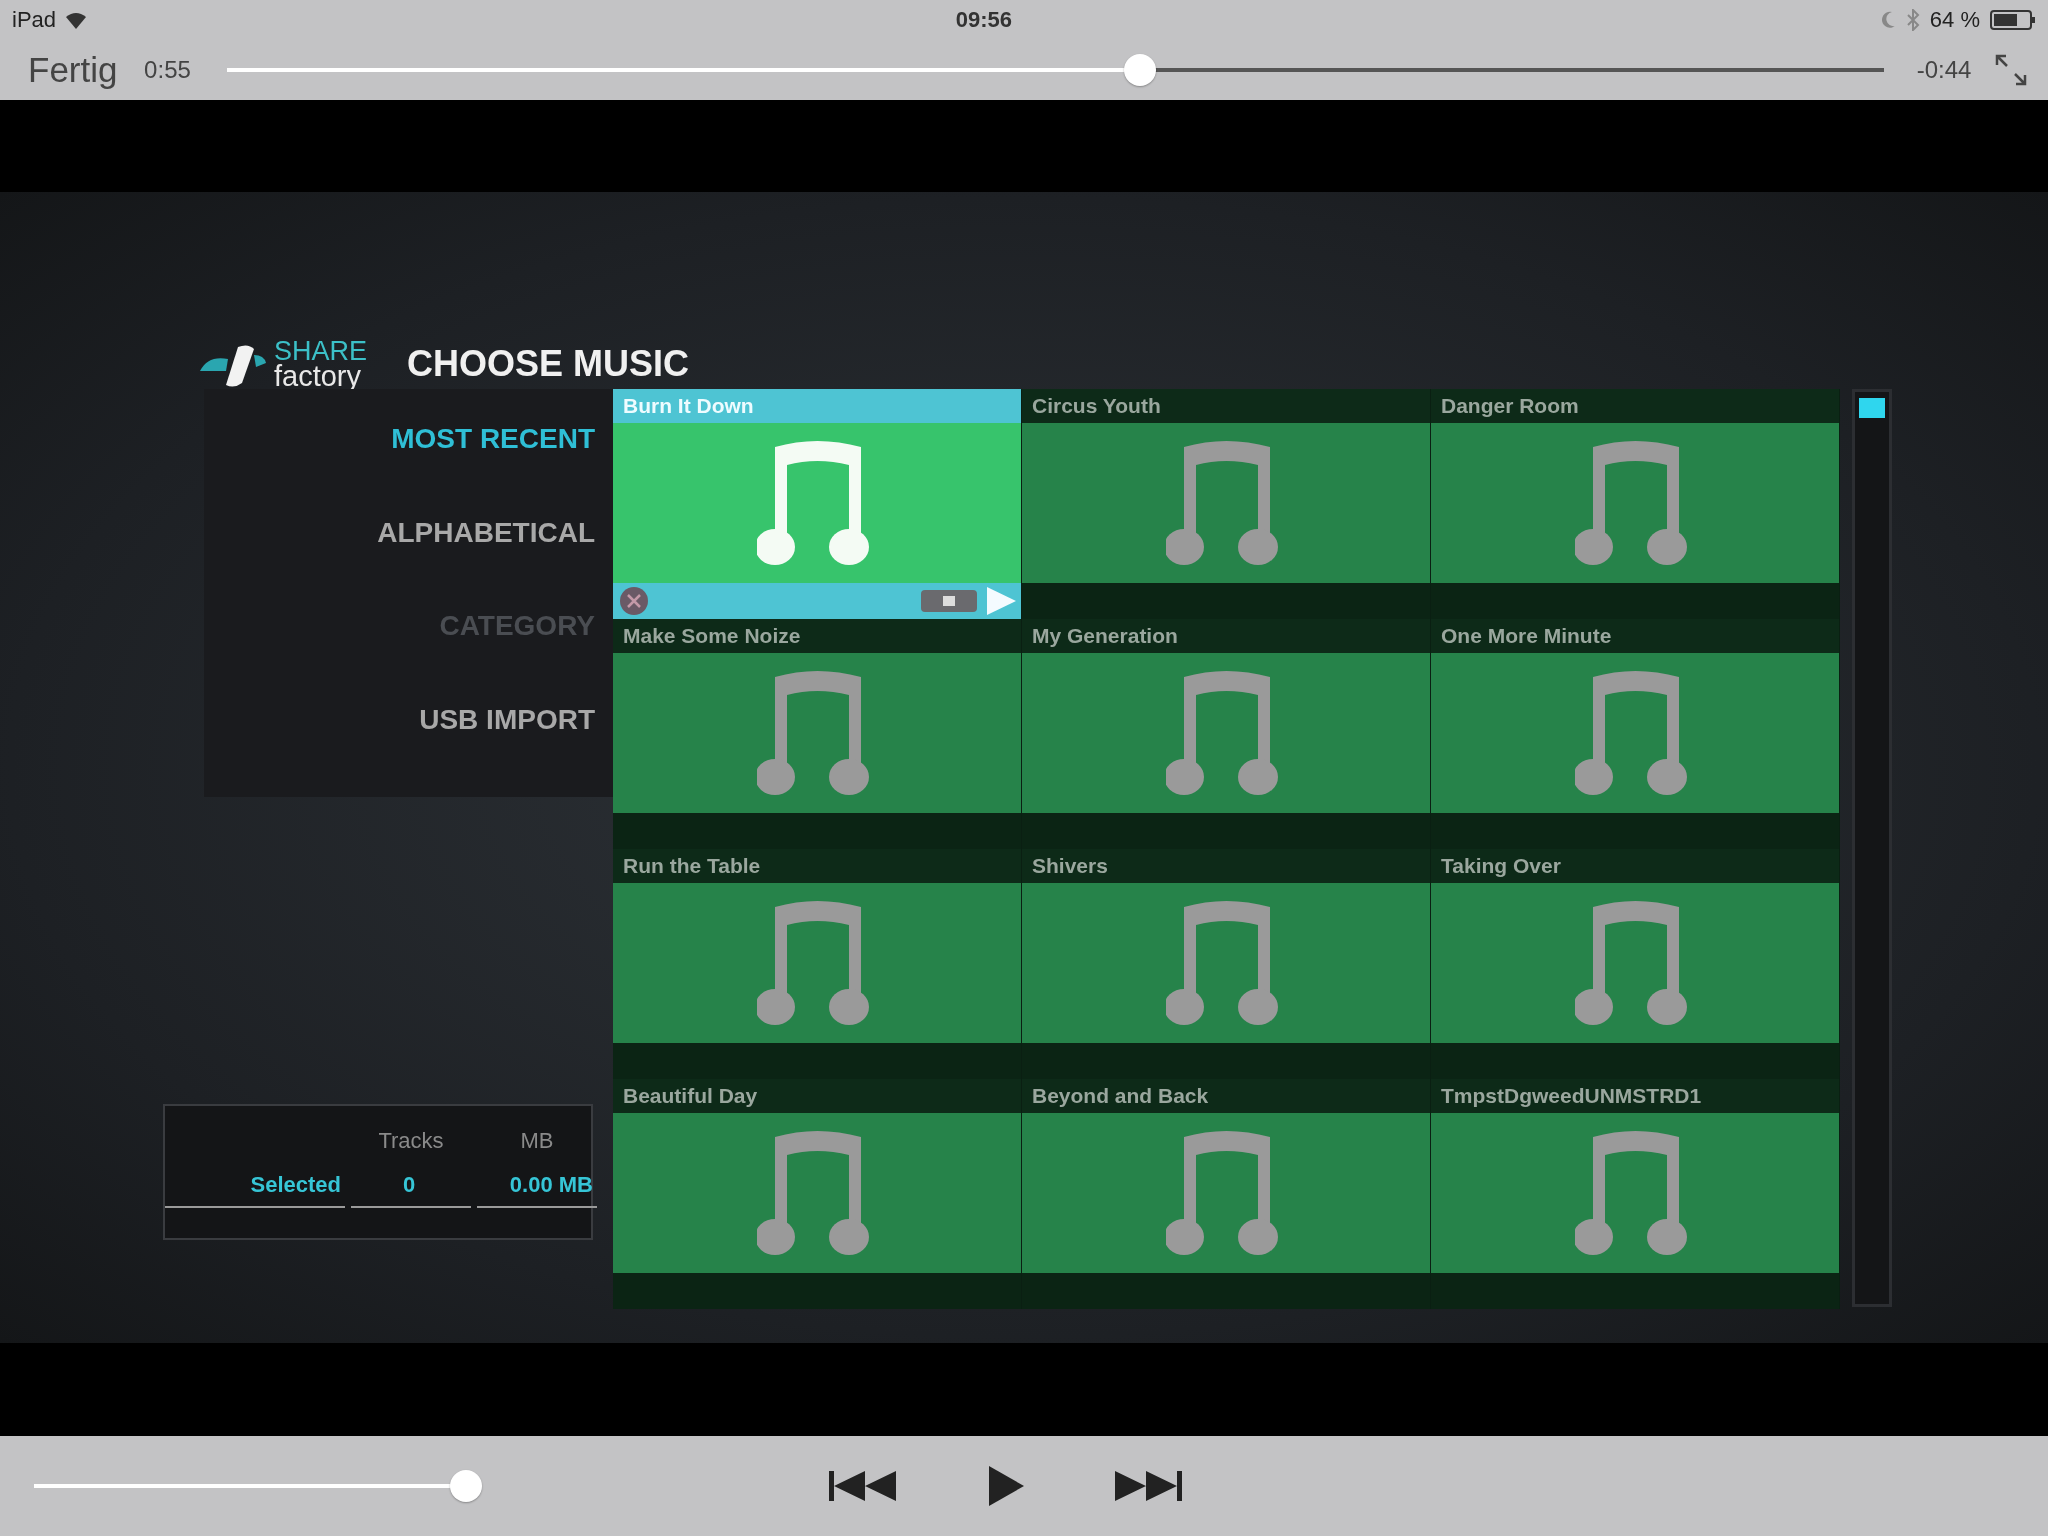 The height and width of the screenshot is (1536, 2048). I want to click on track-title: Run the Table, so click(817, 866).